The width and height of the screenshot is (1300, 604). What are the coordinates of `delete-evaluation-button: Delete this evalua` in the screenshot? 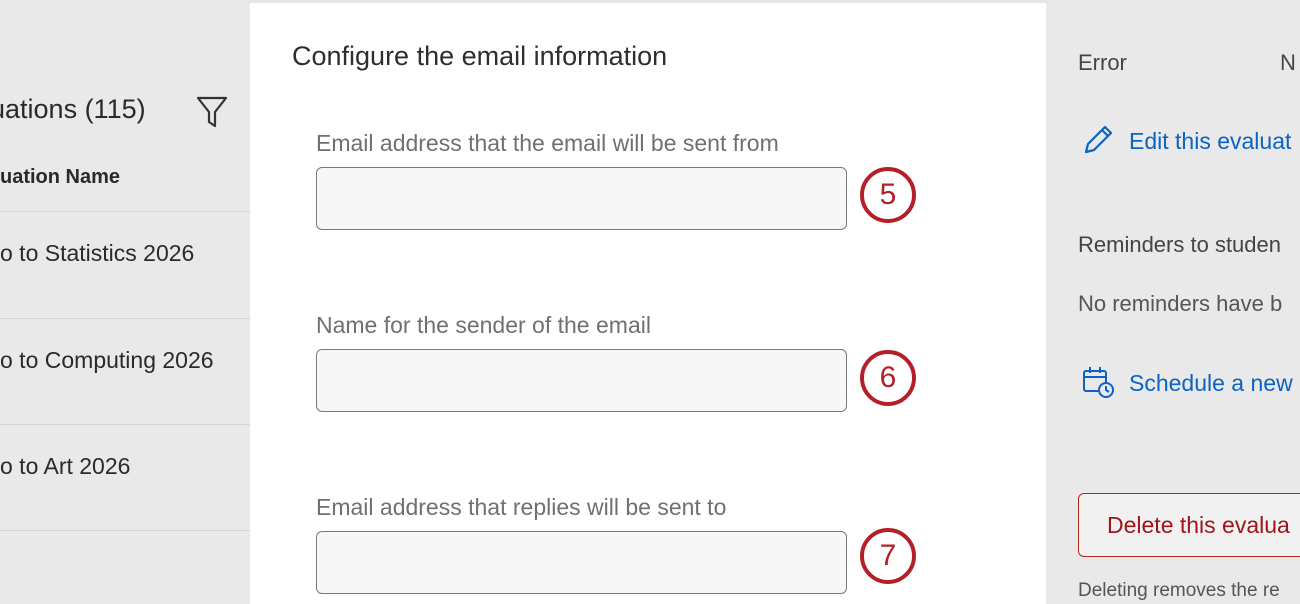 It's located at (1189, 525).